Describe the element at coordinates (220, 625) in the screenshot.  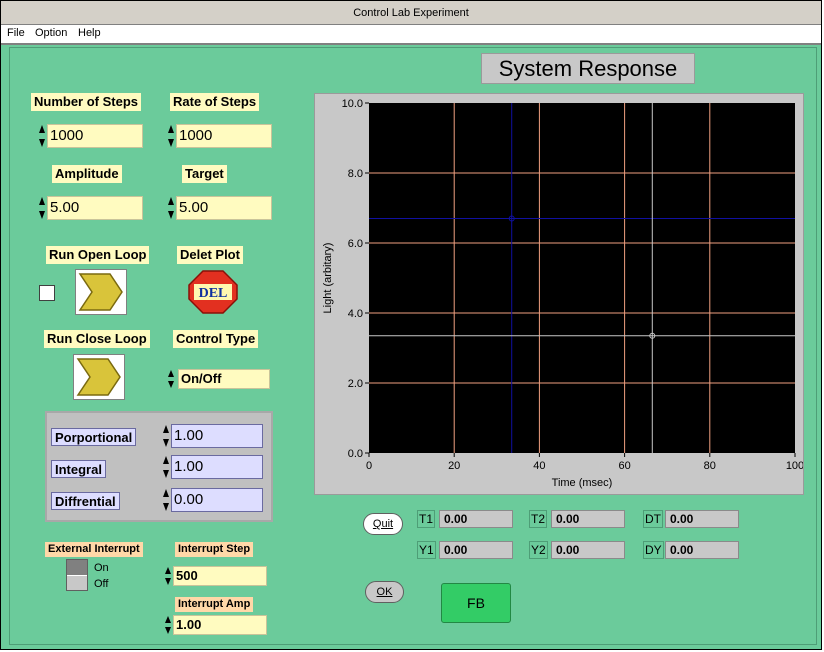
I see `interrupt-amp-input: 1.00` at that location.